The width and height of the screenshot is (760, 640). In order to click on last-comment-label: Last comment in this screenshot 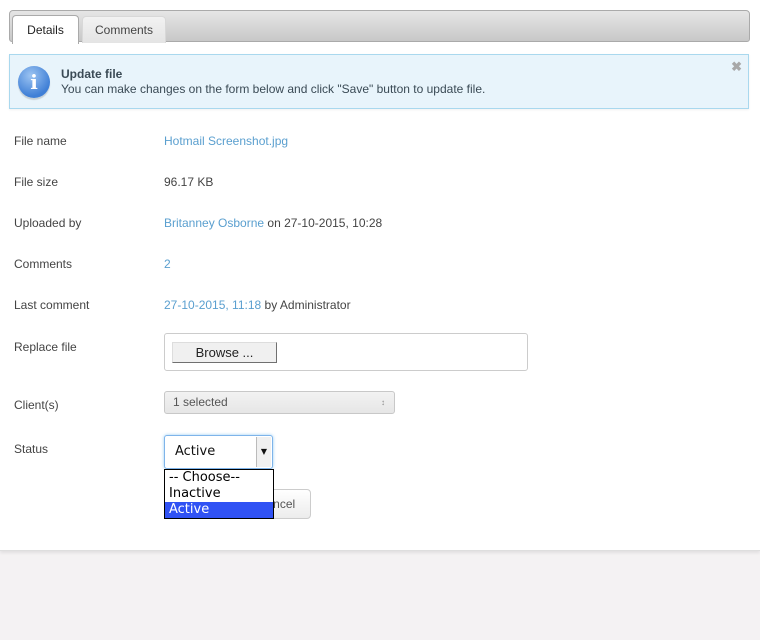, I will do `click(52, 305)`.